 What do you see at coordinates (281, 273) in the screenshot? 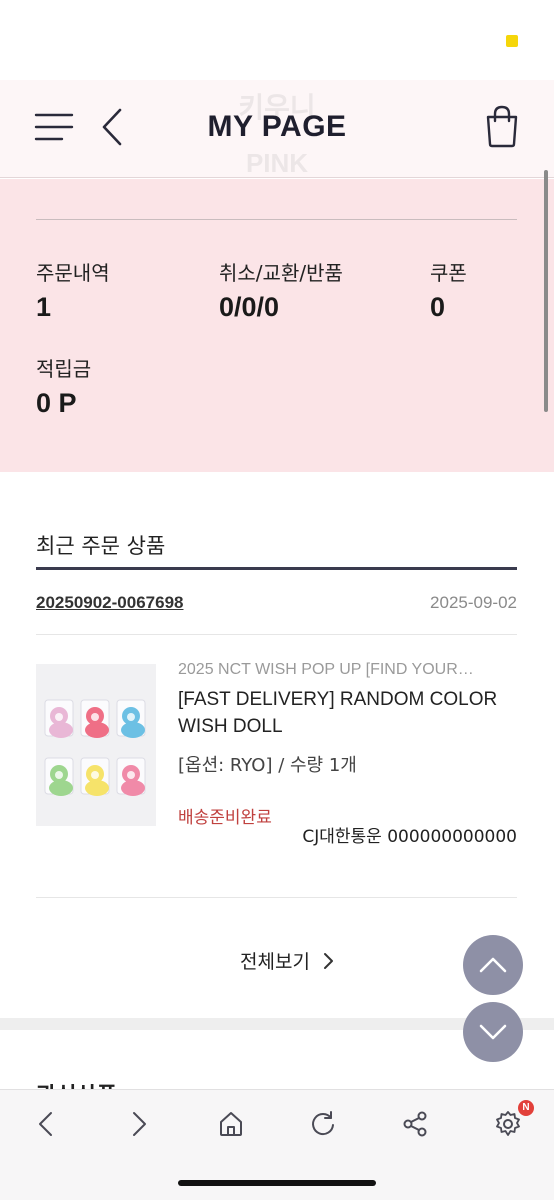
I see `cancel-exchange-return-label: 취소/교환/반품` at bounding box center [281, 273].